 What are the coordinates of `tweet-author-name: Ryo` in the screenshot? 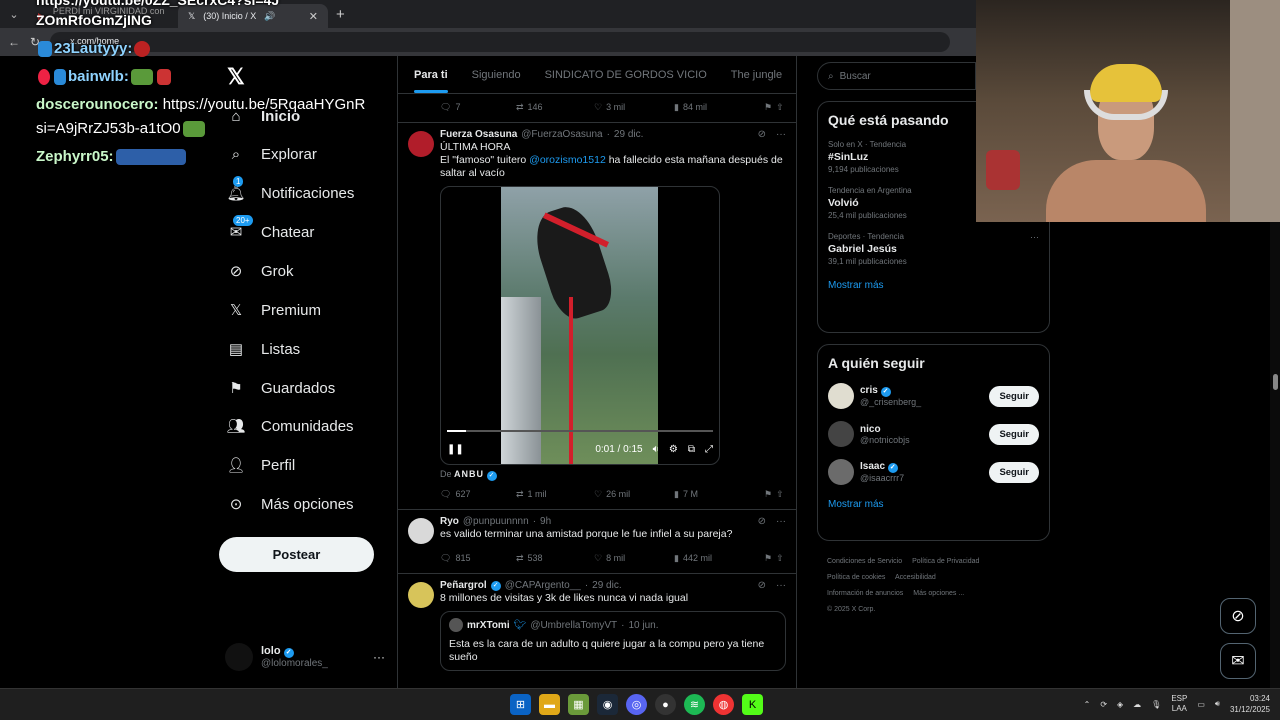 It's located at (449, 521).